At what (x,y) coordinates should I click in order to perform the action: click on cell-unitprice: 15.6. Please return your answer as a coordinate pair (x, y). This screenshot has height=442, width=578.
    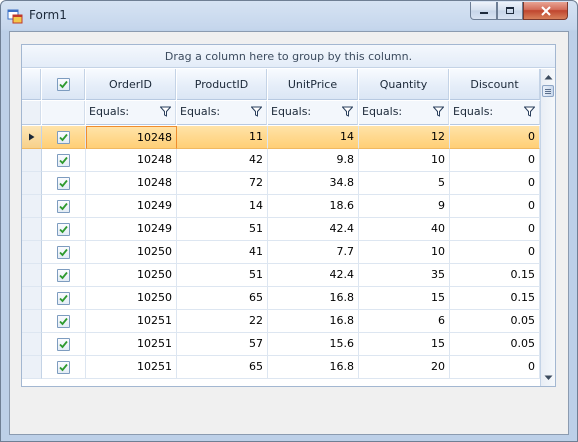
    Looking at the image, I should click on (313, 344).